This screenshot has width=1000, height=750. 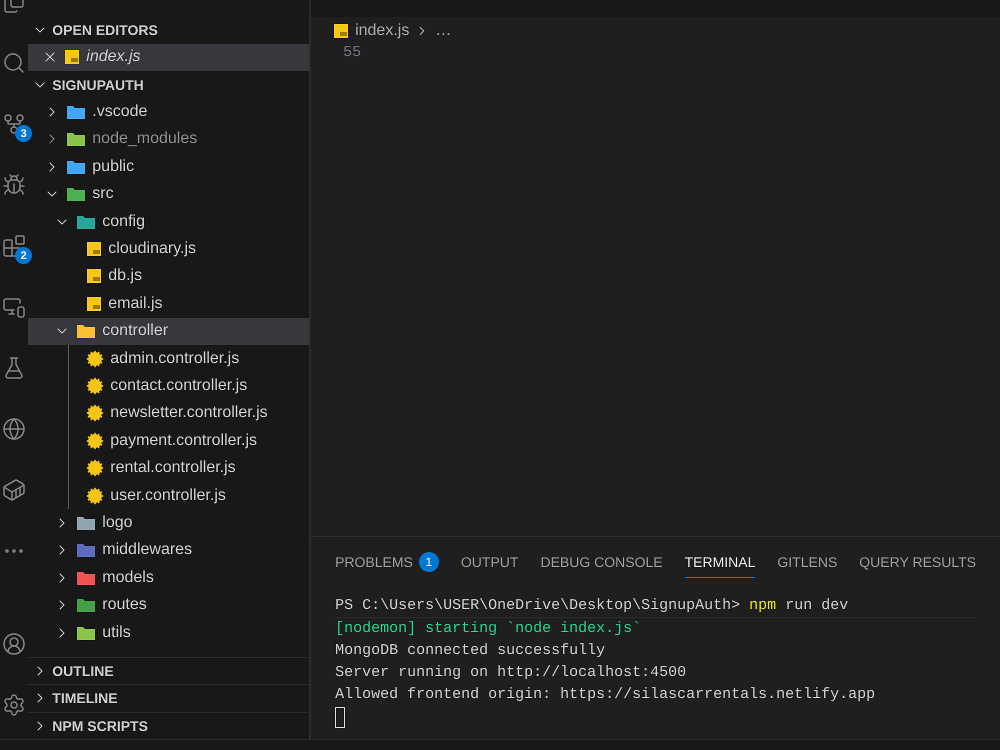 I want to click on section-header: OUTLINE, so click(x=169, y=670).